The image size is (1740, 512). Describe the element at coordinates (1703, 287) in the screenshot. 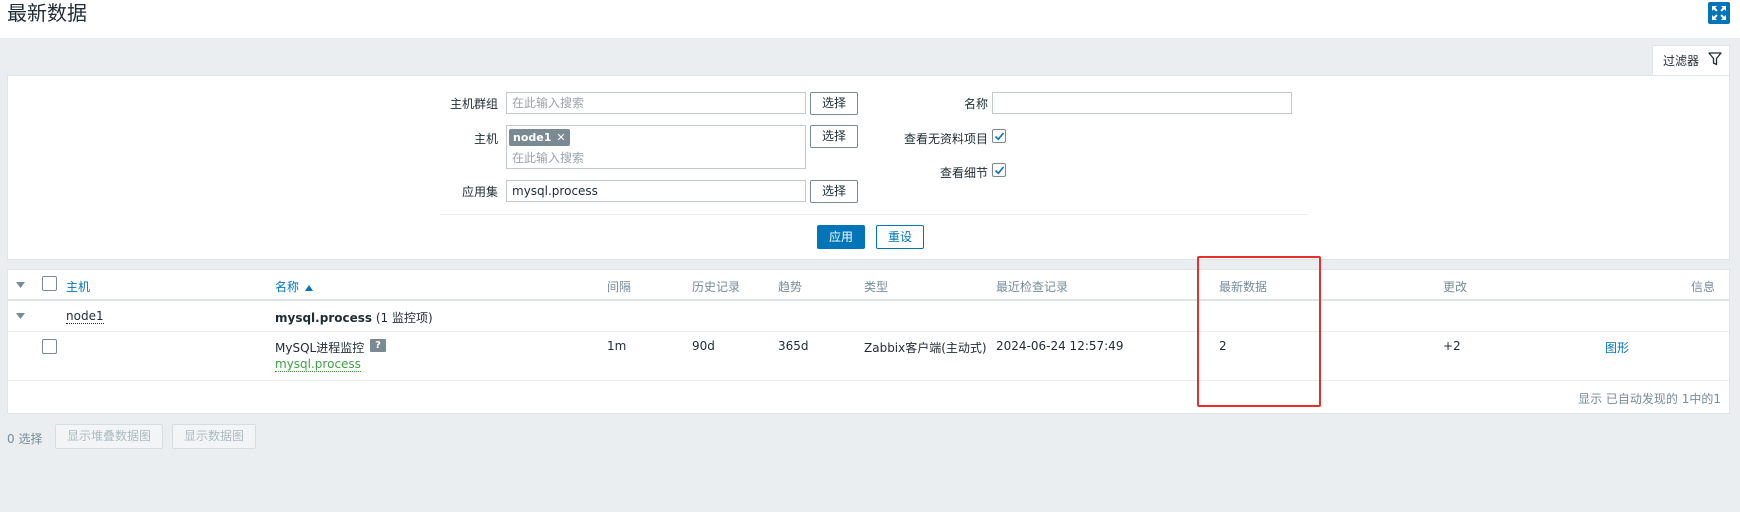

I see `column-info: 信息` at that location.